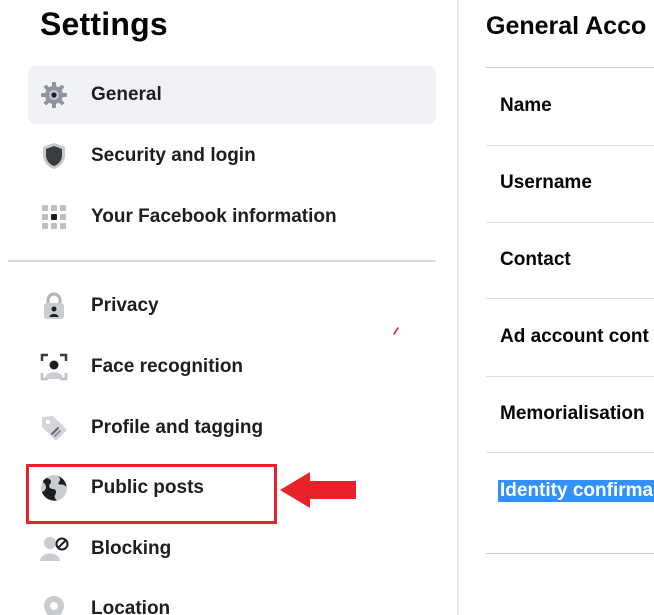 The height and width of the screenshot is (615, 654). Describe the element at coordinates (177, 427) in the screenshot. I see `sidebar-item-label: Profile and tagging` at that location.